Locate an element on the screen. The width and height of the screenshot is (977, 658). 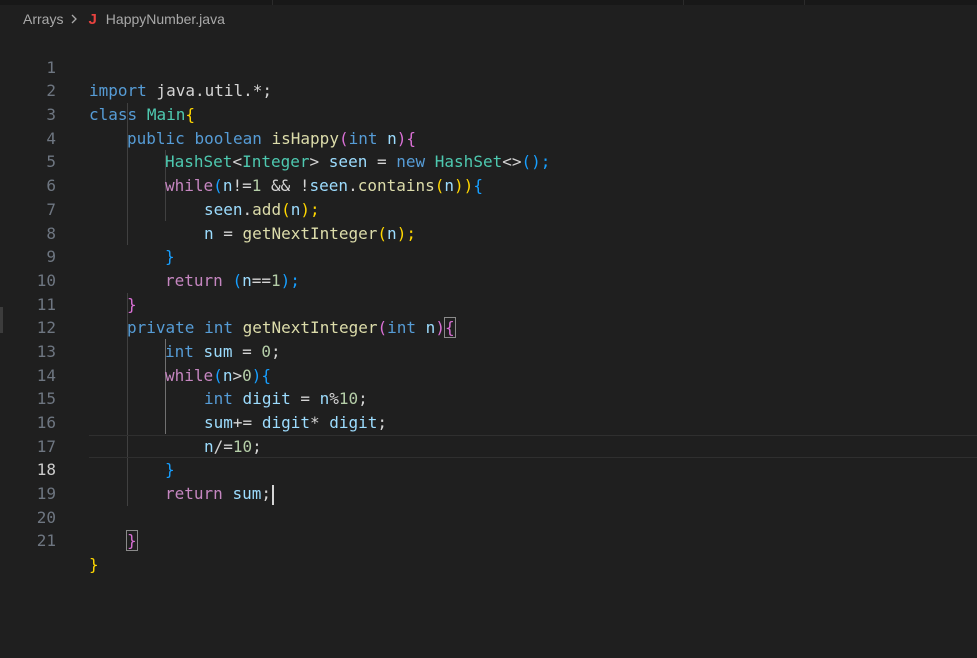
breadcrumb-file: HappyNumber.java is located at coordinates (165, 19).